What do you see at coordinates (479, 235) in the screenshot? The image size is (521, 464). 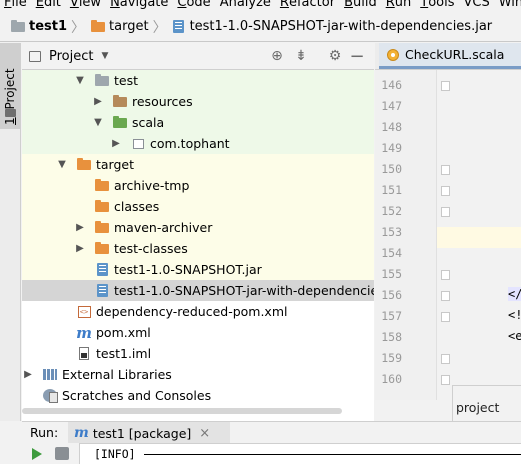 I see `code-area: </ <! <e` at bounding box center [479, 235].